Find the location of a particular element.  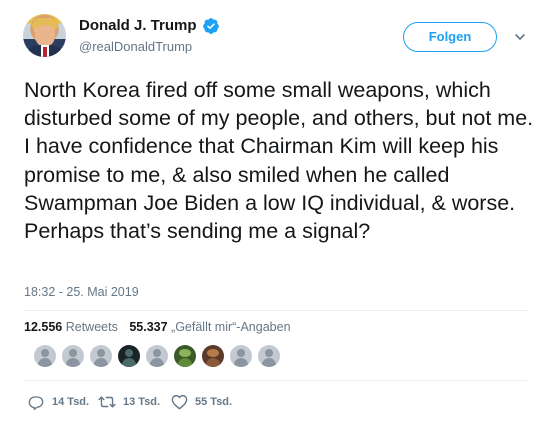

user-name: Donald J. Trump is located at coordinates (138, 25).